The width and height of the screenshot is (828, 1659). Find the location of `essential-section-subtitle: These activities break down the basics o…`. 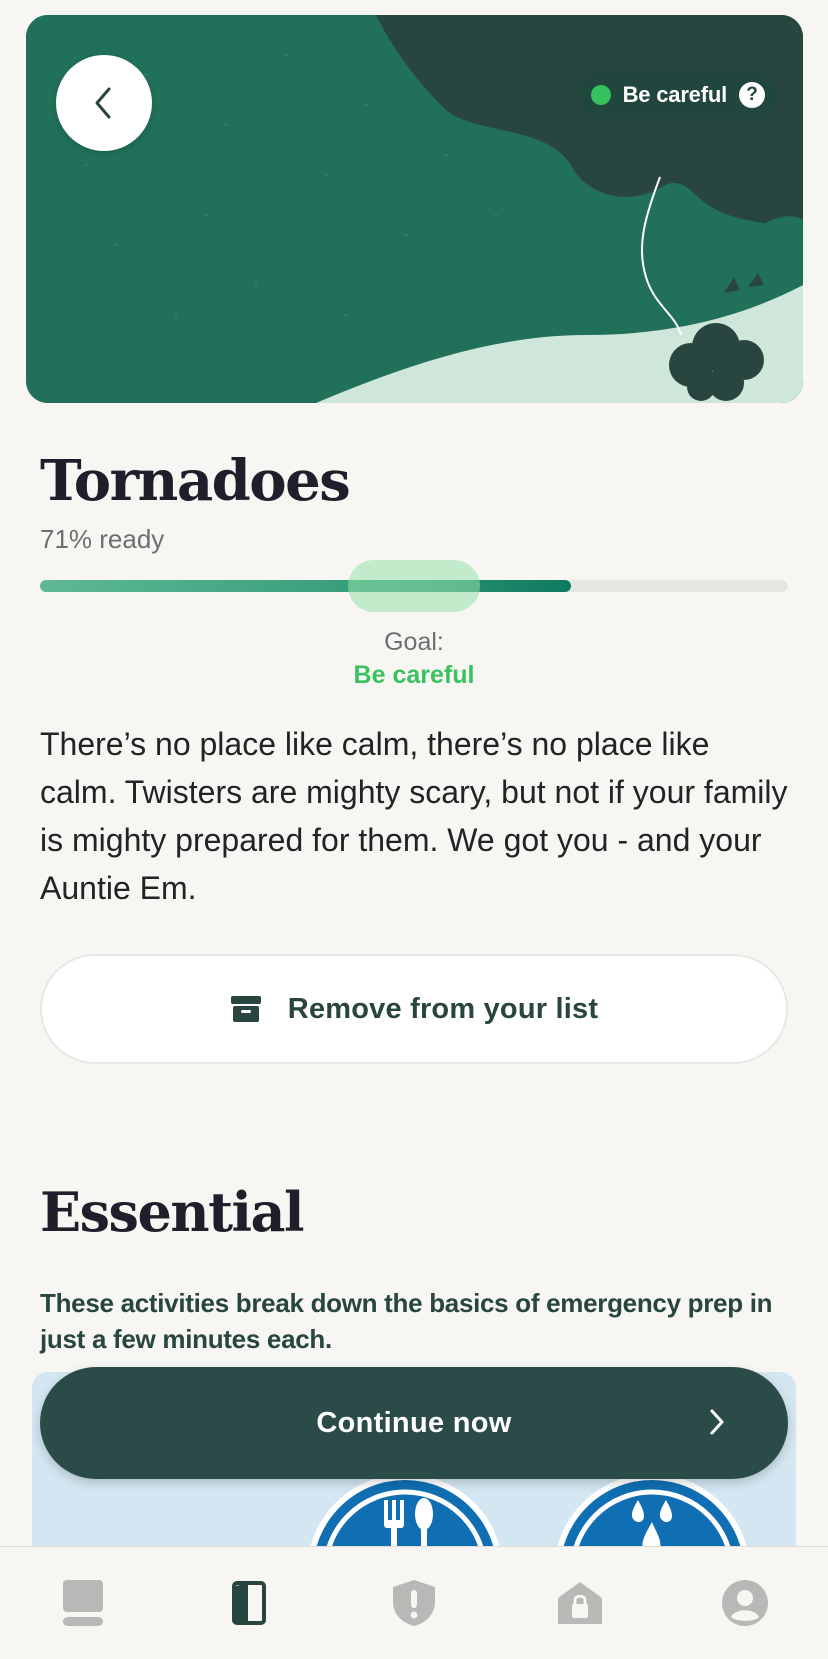

essential-section-subtitle: These activities break down the basics o… is located at coordinates (406, 1321).